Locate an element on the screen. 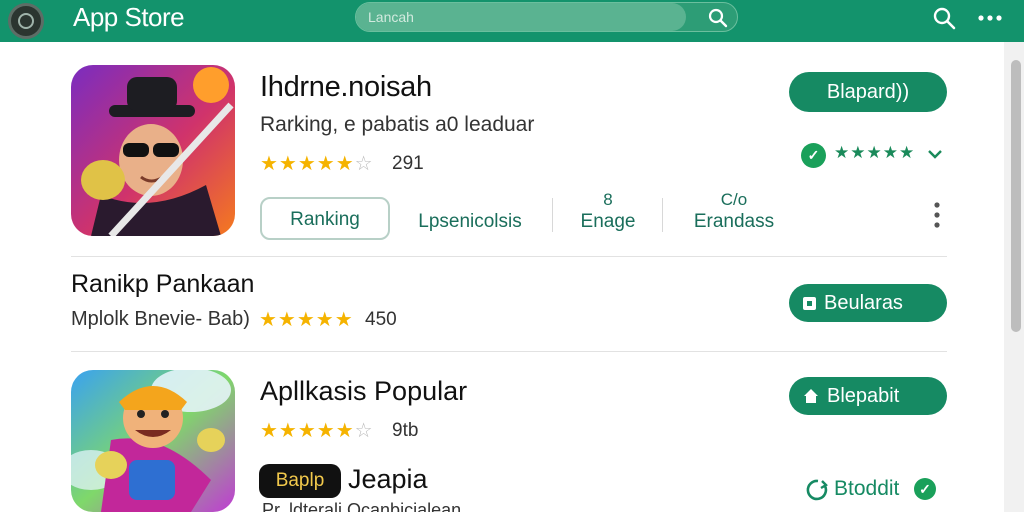  rating-count: 291 is located at coordinates (408, 163).